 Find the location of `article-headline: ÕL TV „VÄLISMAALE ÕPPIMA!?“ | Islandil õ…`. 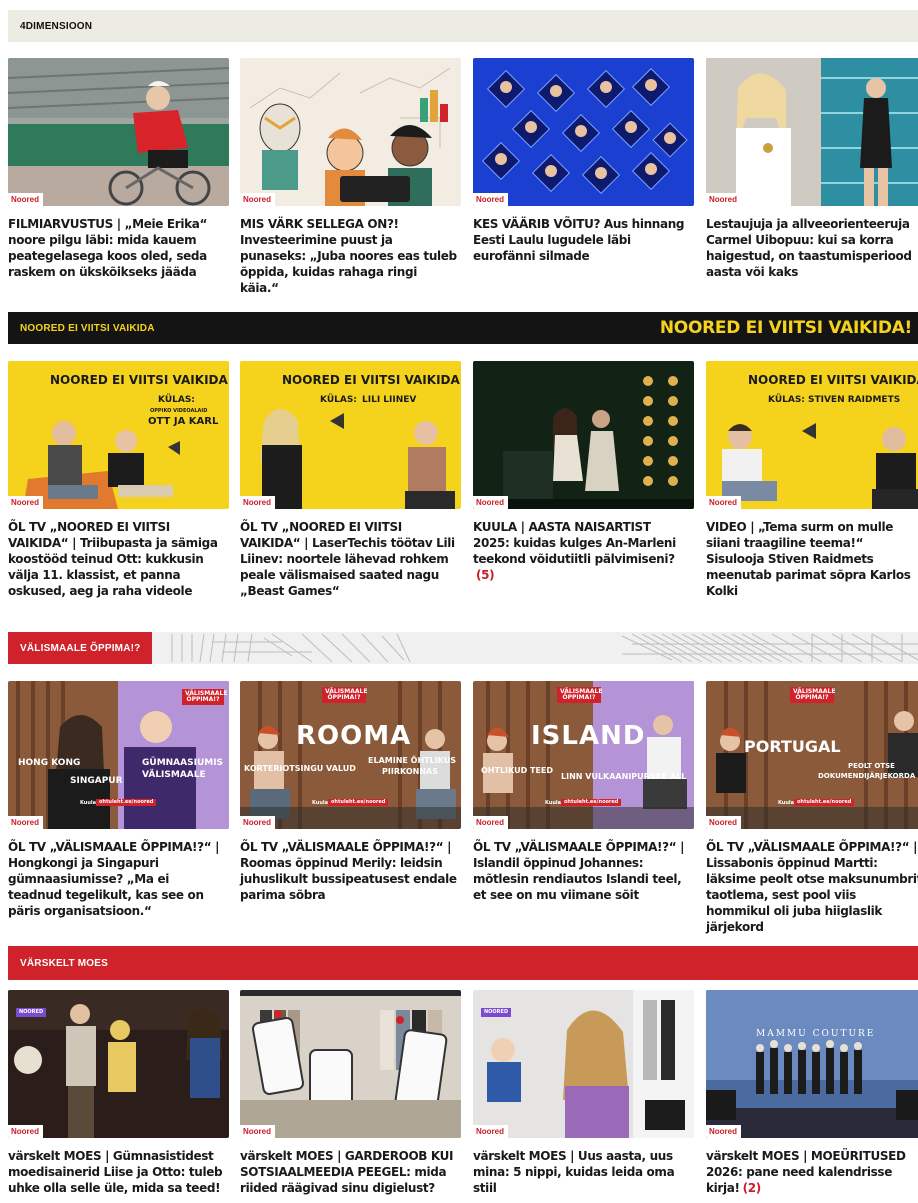

article-headline: ÕL TV „VÄLISMAALE ÕPPIMA!?“ | Islandil õ… is located at coordinates (583, 871).